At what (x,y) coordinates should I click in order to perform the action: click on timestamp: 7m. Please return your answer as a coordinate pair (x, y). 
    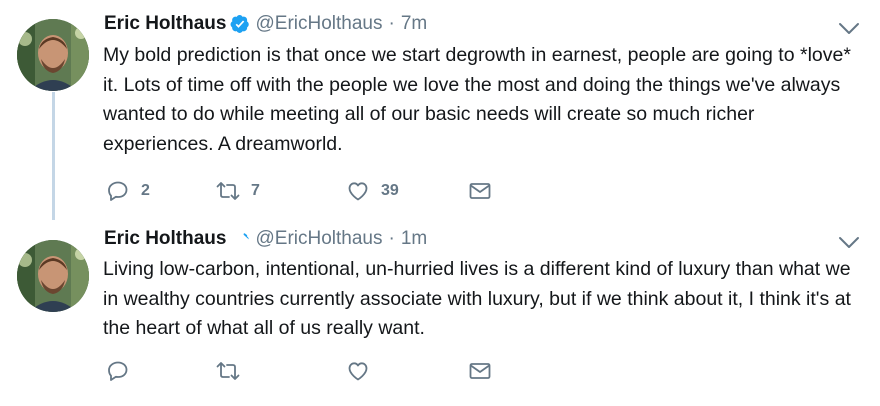
    Looking at the image, I should click on (414, 24).